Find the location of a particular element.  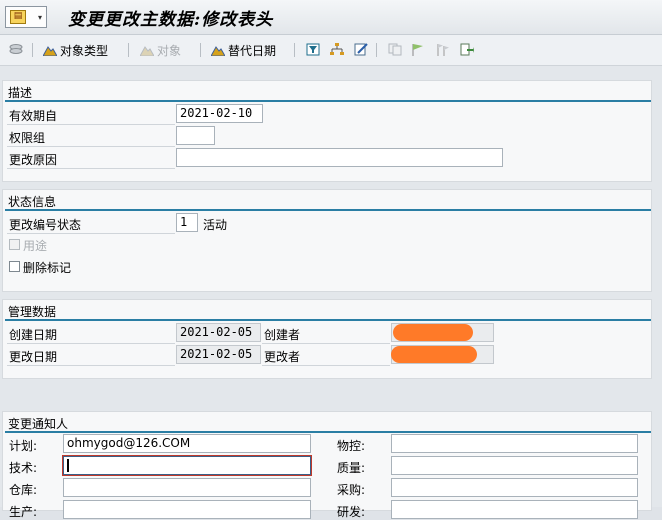

authorization-group-label: 权限组 is located at coordinates (27, 138).